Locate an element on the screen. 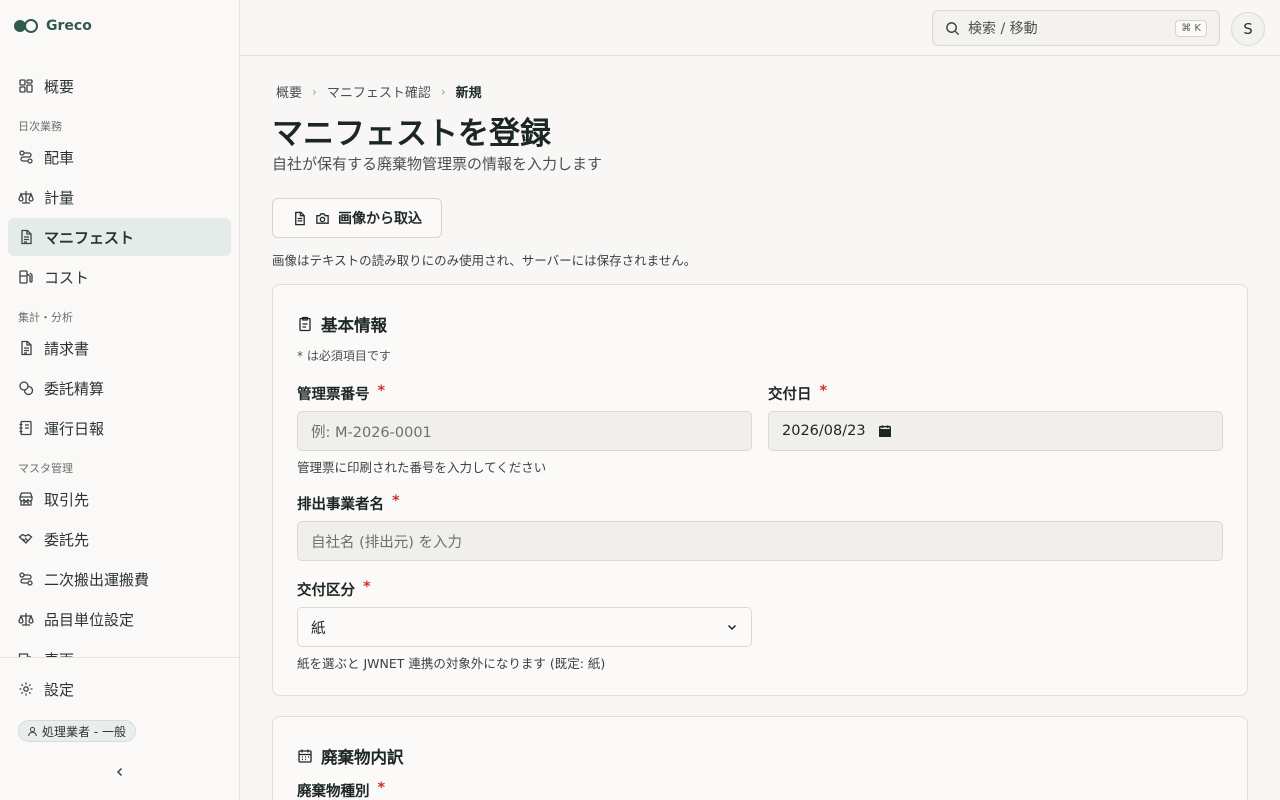 This screenshot has width=1280, height=800. sidebar-item-label: 委託精算 is located at coordinates (74, 388).